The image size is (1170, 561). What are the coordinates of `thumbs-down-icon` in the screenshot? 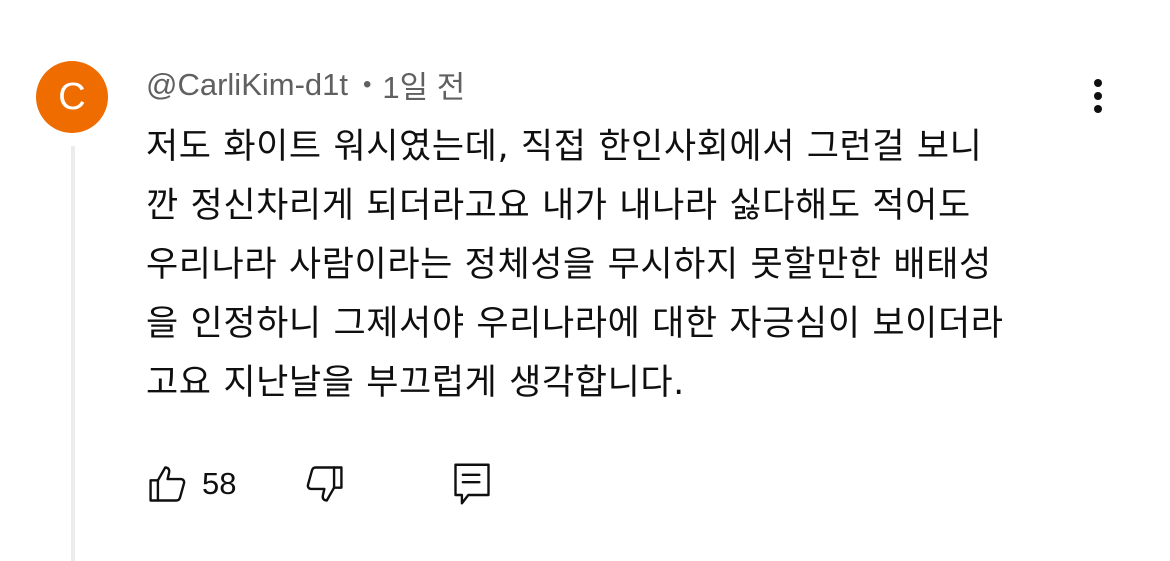 It's located at (325, 484).